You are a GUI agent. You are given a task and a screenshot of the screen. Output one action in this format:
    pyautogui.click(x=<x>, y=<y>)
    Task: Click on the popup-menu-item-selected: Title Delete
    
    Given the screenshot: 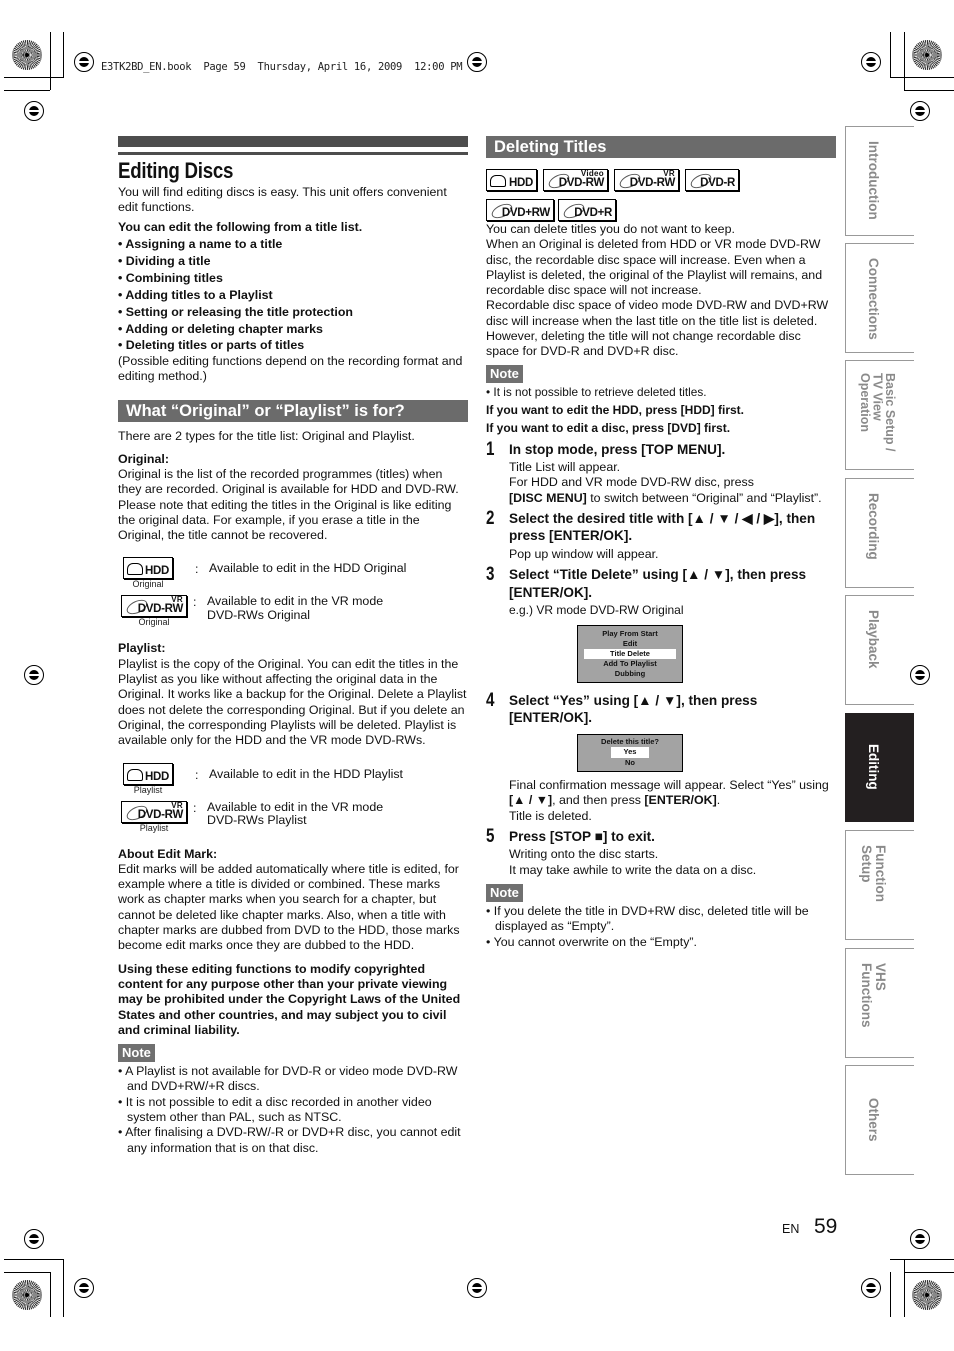 What is the action you would take?
    pyautogui.click(x=630, y=653)
    